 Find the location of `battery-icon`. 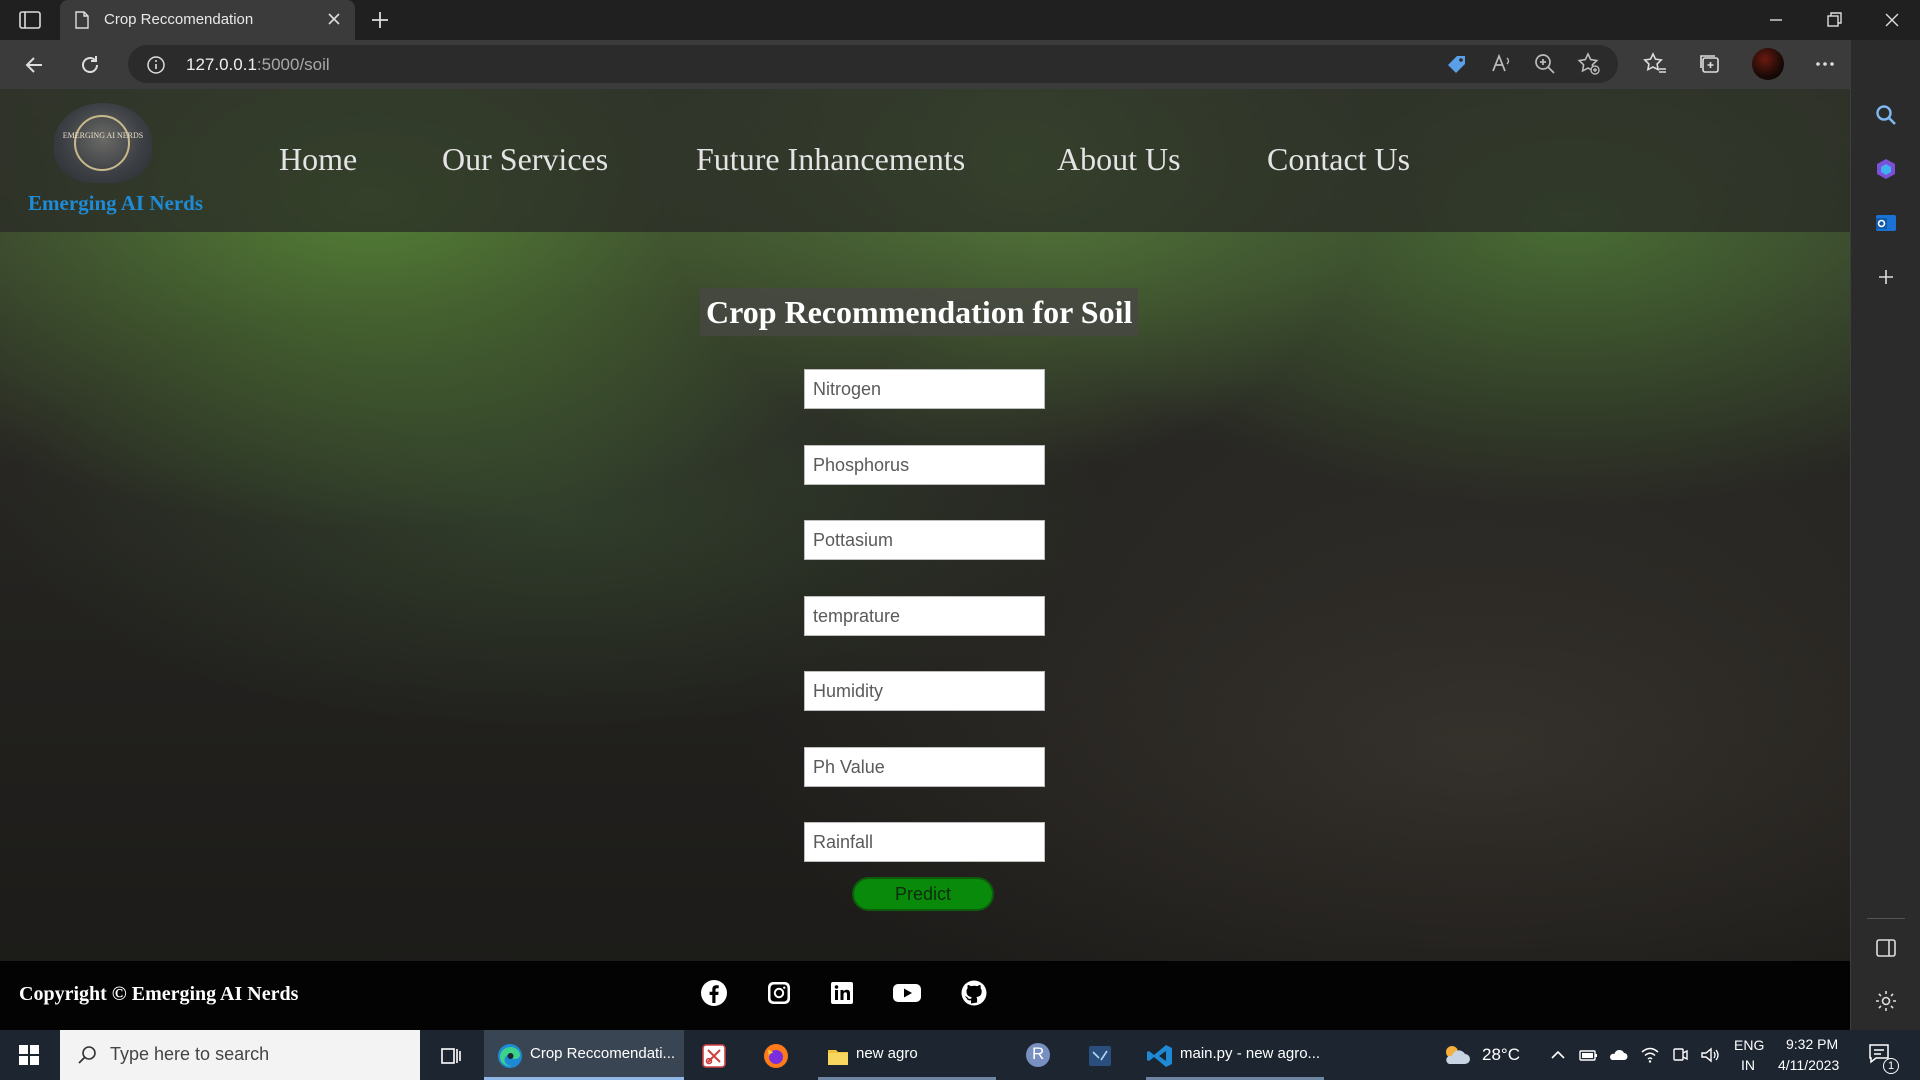

battery-icon is located at coordinates (1588, 1055).